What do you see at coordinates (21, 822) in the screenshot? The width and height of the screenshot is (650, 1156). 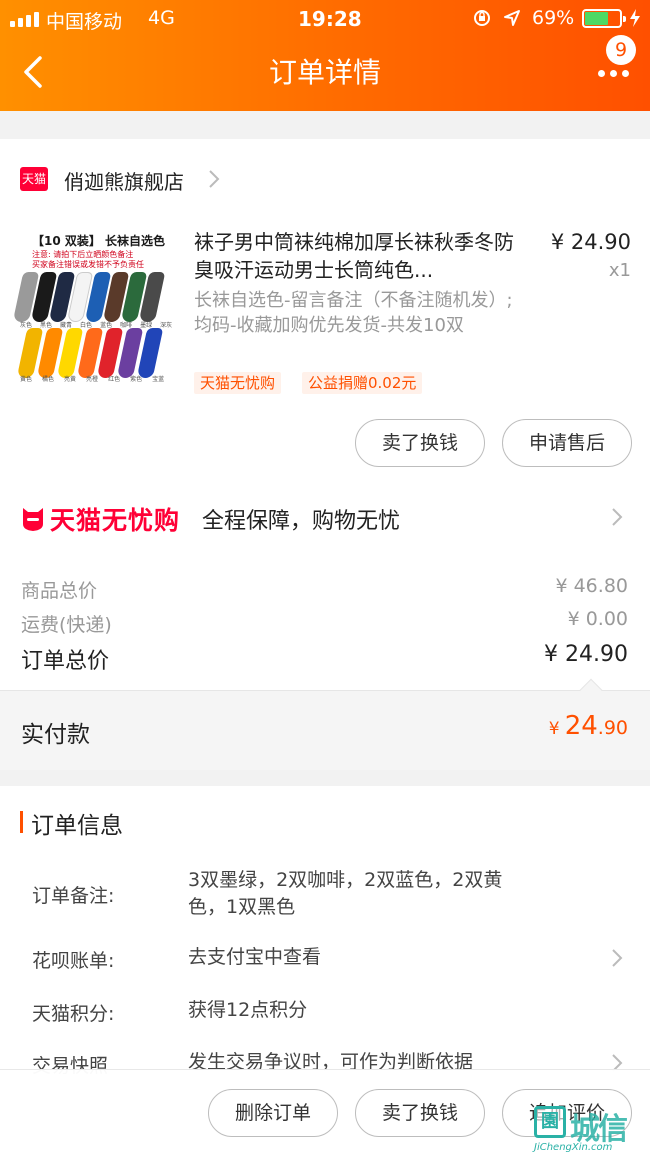 I see `section-accent-bar` at bounding box center [21, 822].